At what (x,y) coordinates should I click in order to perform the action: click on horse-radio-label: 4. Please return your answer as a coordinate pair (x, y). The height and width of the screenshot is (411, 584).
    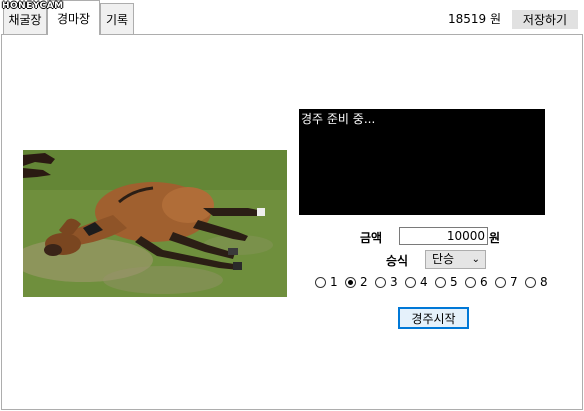
    Looking at the image, I should click on (424, 282).